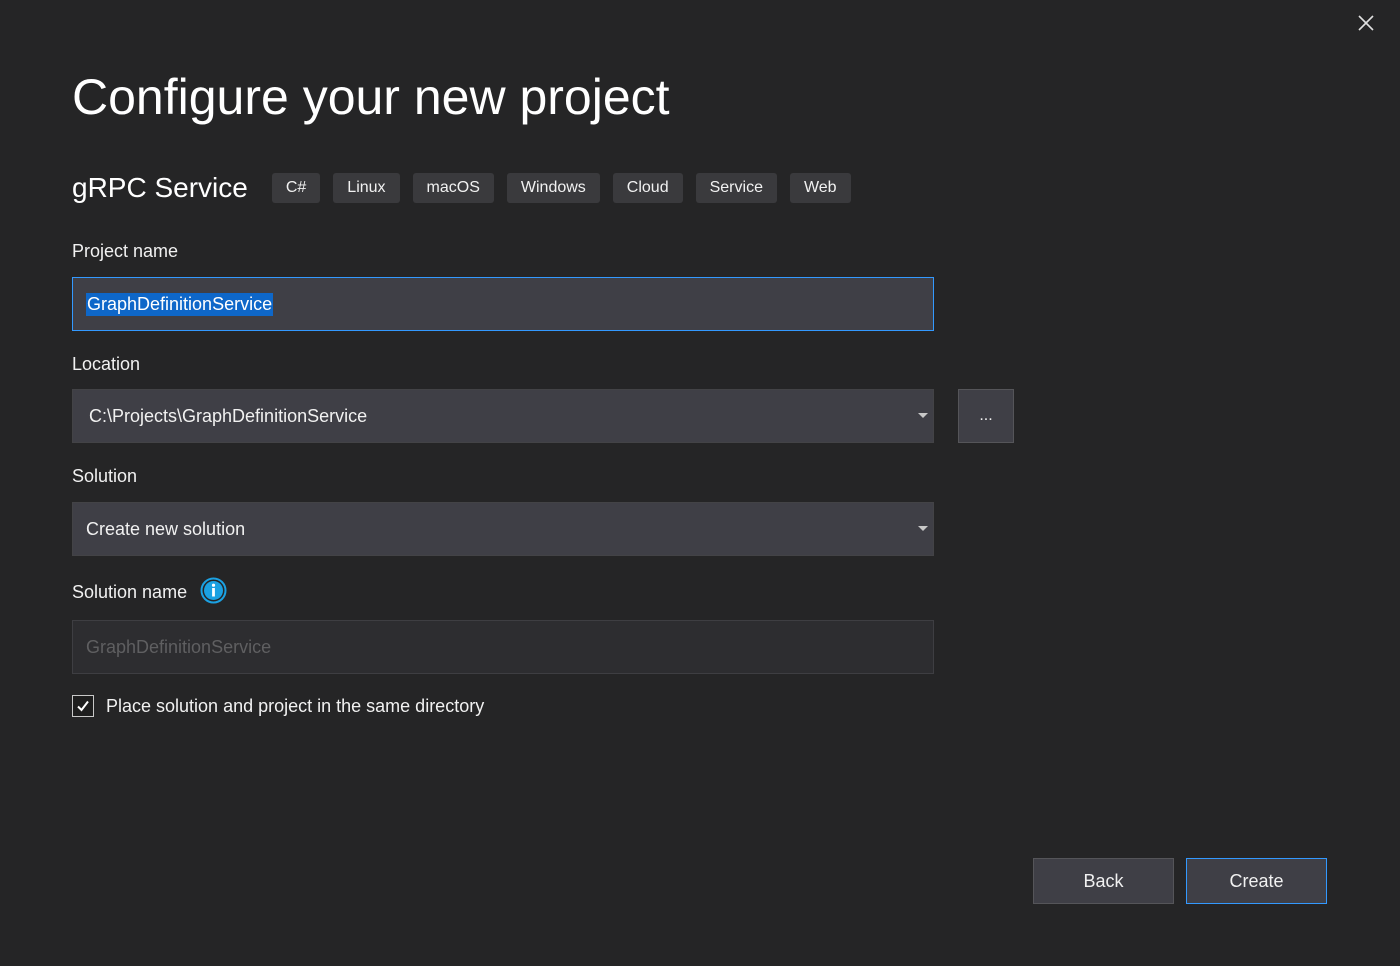 The height and width of the screenshot is (966, 1400). What do you see at coordinates (371, 97) in the screenshot?
I see `page-title: Configure your new project` at bounding box center [371, 97].